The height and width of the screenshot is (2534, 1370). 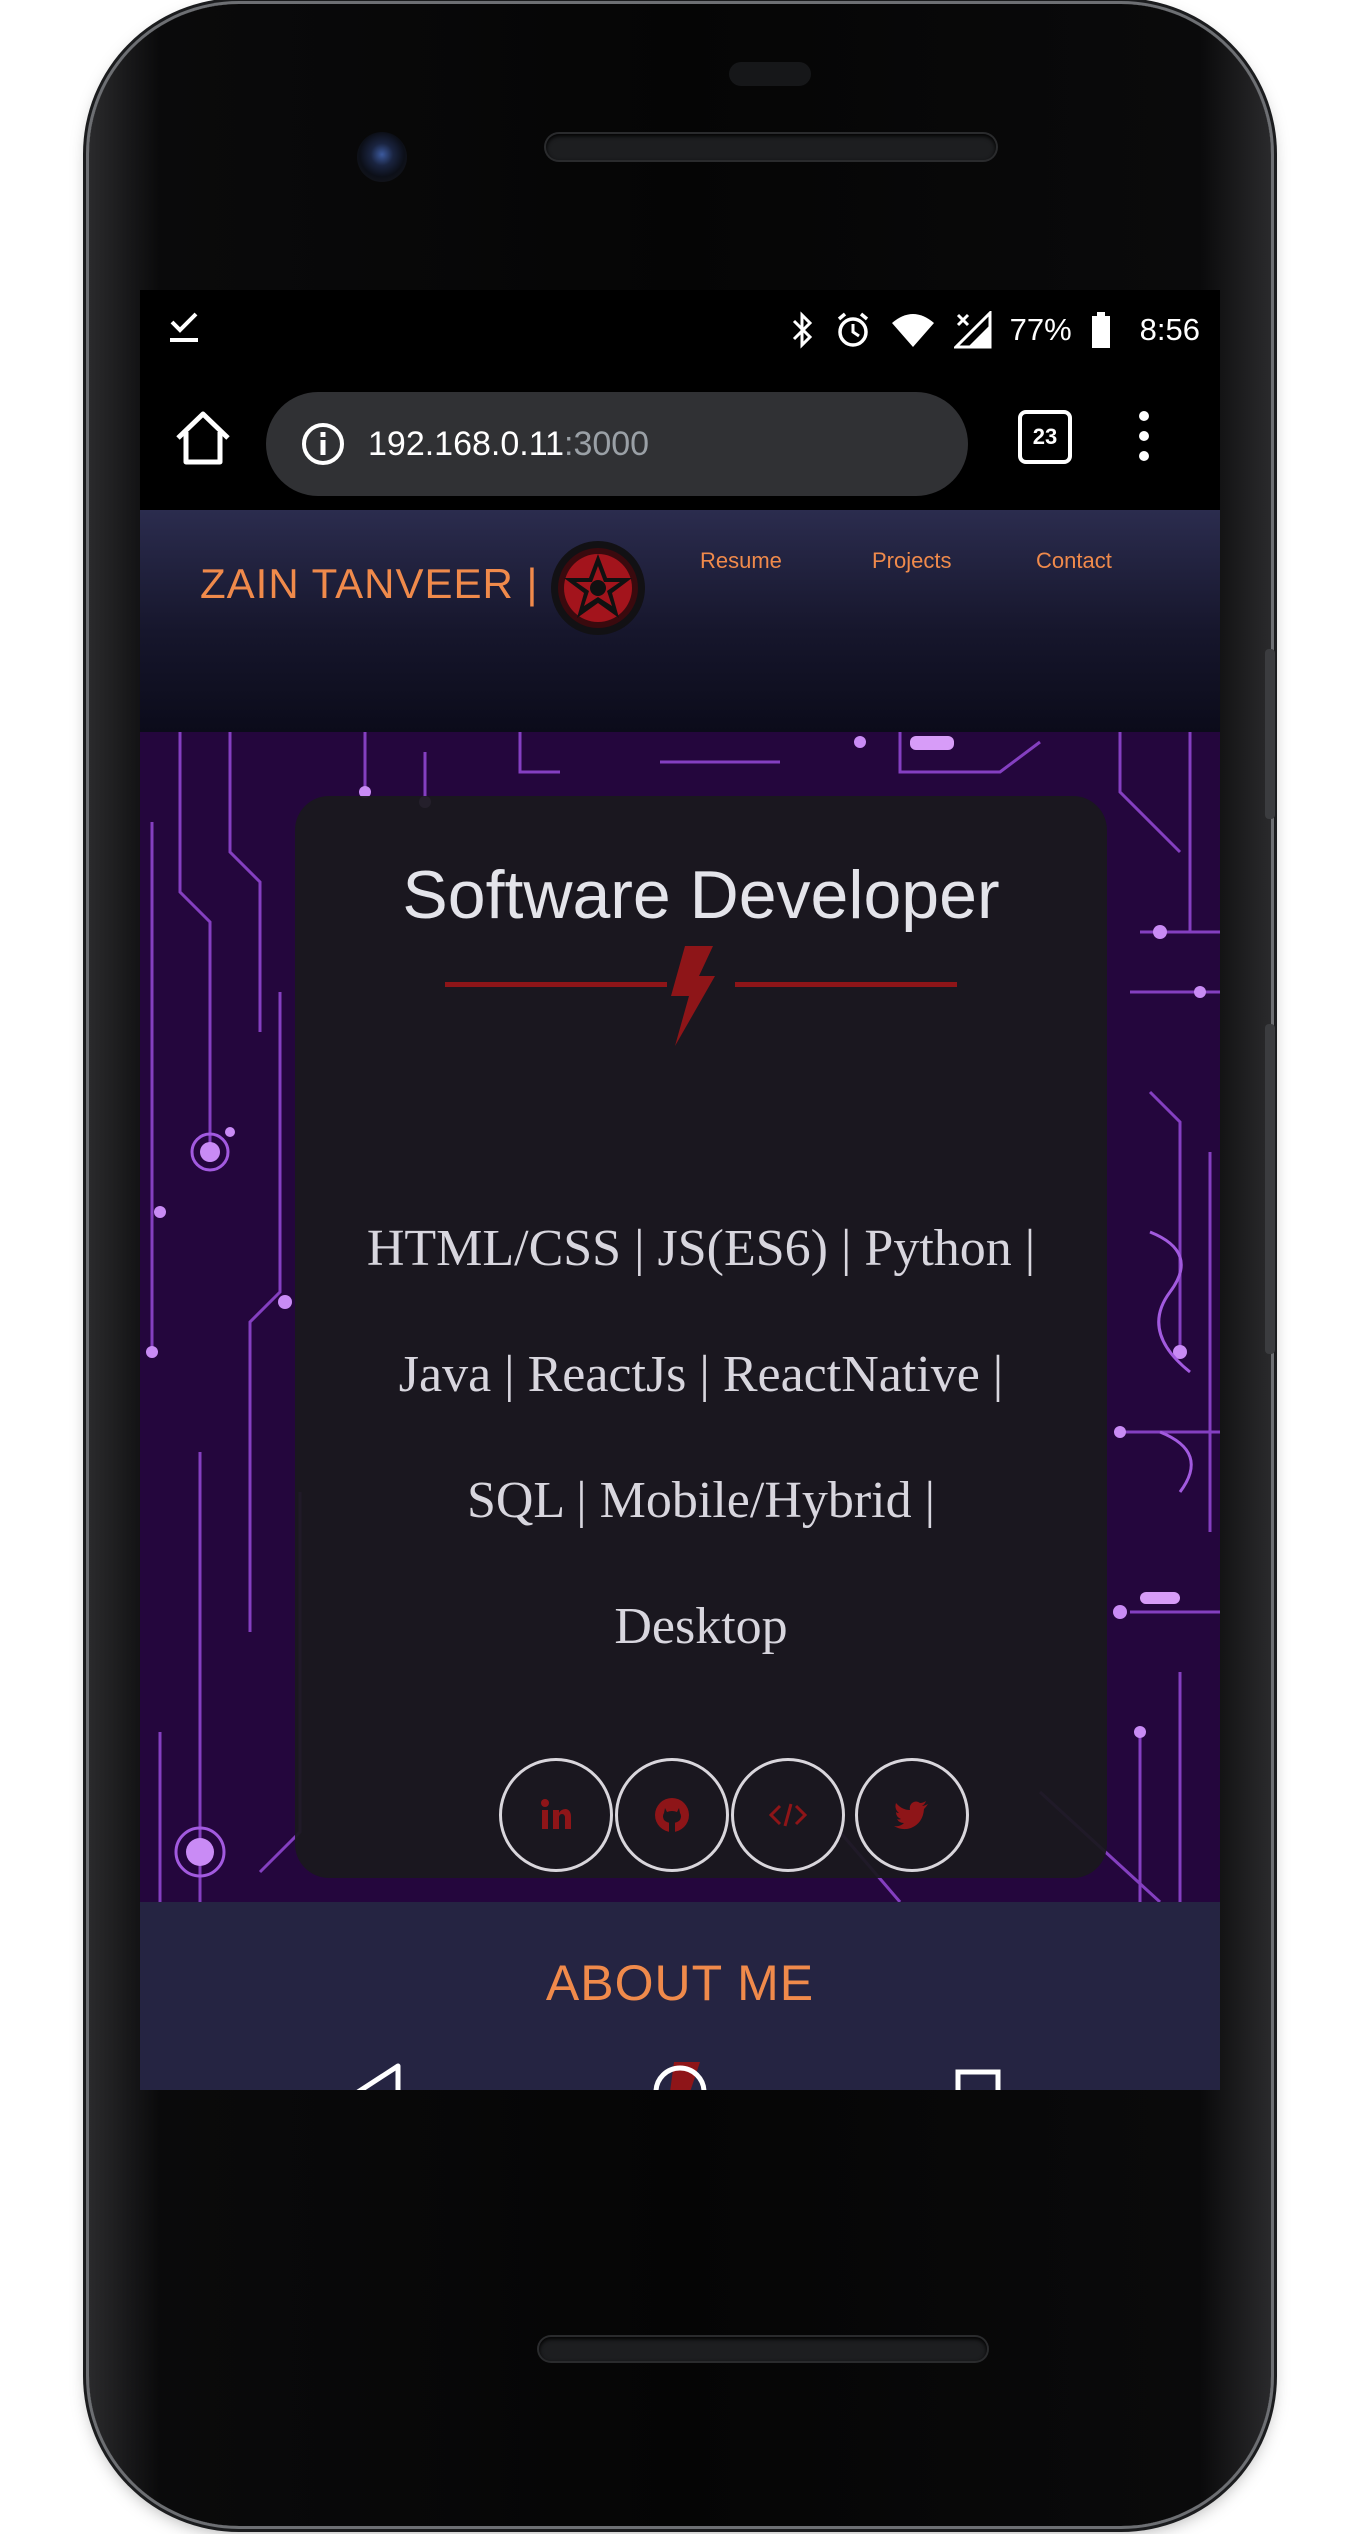 What do you see at coordinates (607, 443) in the screenshot?
I see `url-port: :3000` at bounding box center [607, 443].